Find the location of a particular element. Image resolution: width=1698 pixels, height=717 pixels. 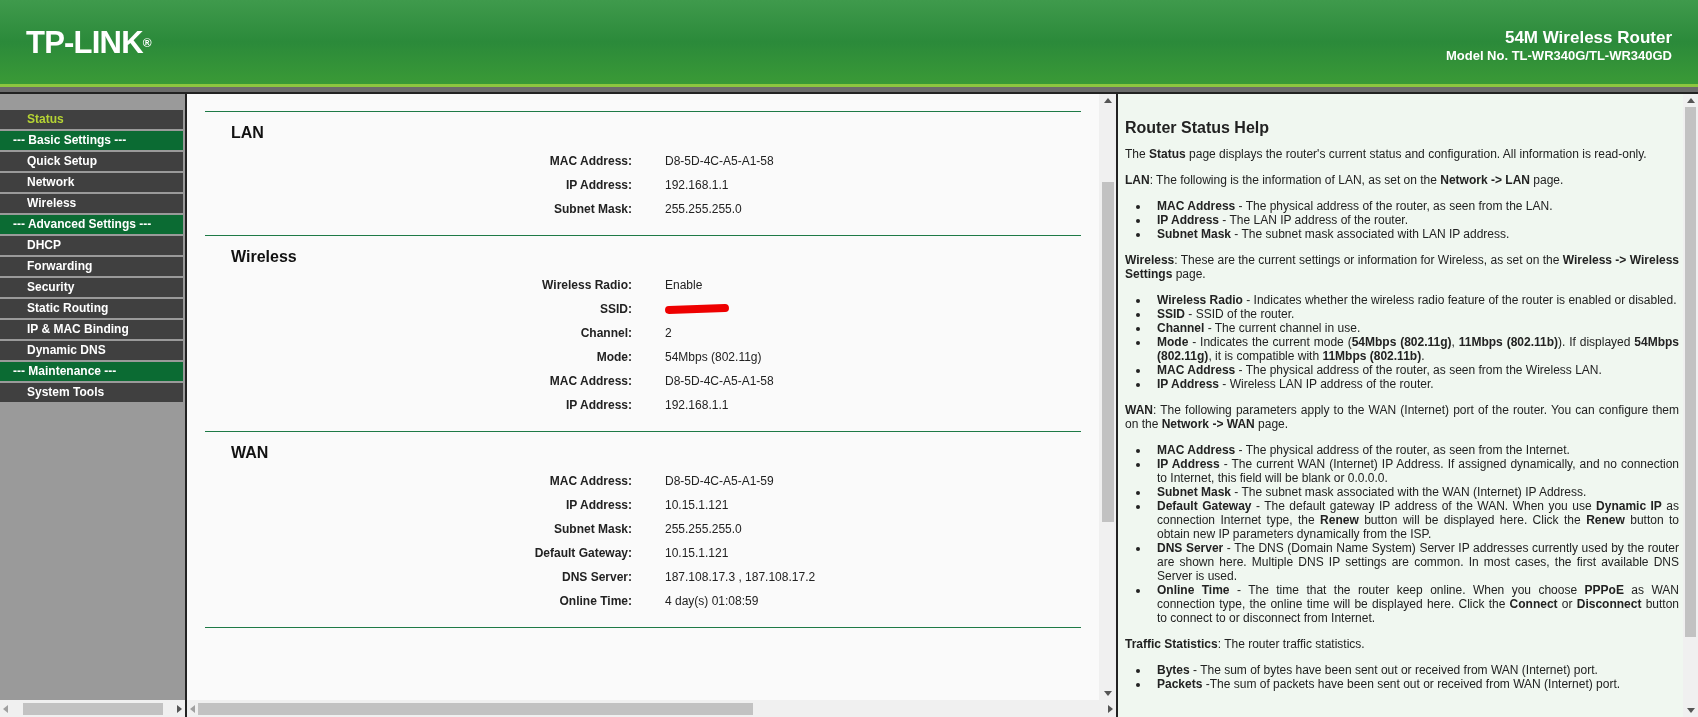

field-label: Online Time: is located at coordinates (595, 601).